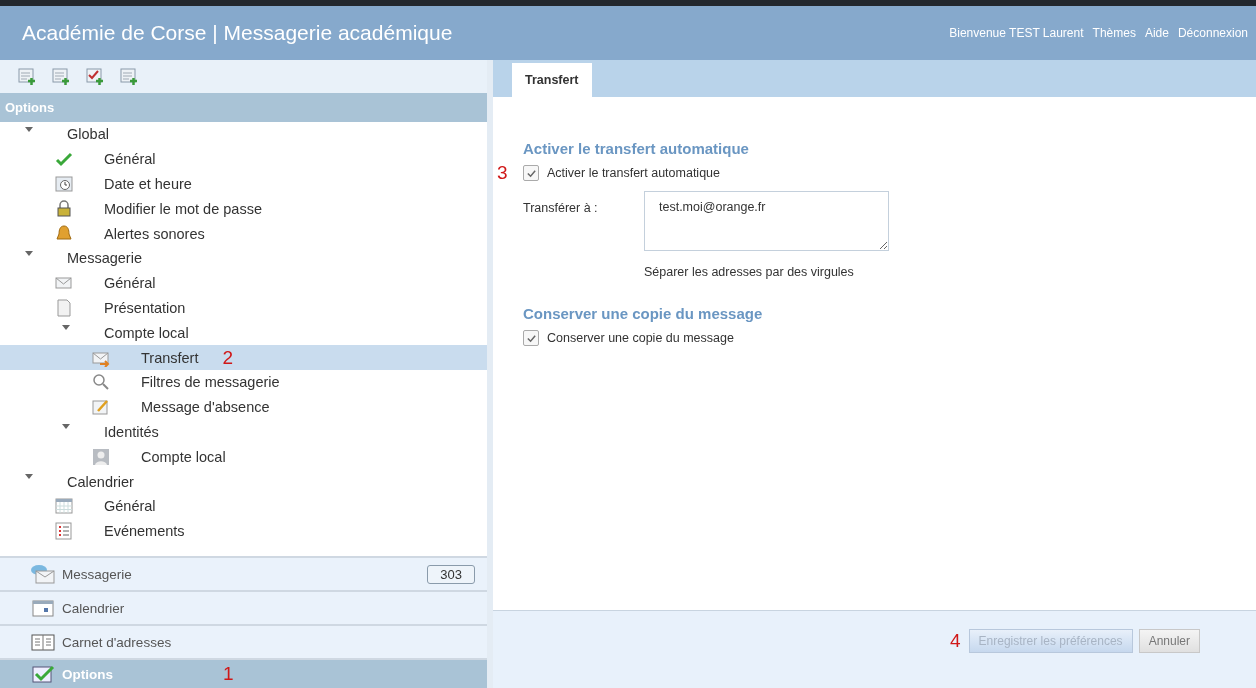 Image resolution: width=1256 pixels, height=688 pixels. I want to click on section-heading: Conserver une copie du message, so click(643, 313).